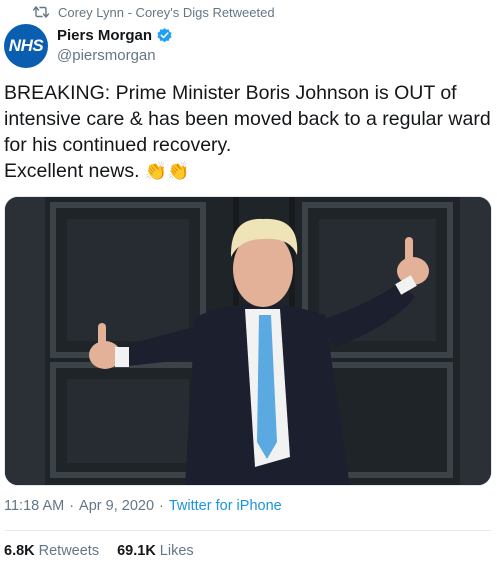  I want to click on retweets-stat: 6.8K Retweets, so click(51, 551).